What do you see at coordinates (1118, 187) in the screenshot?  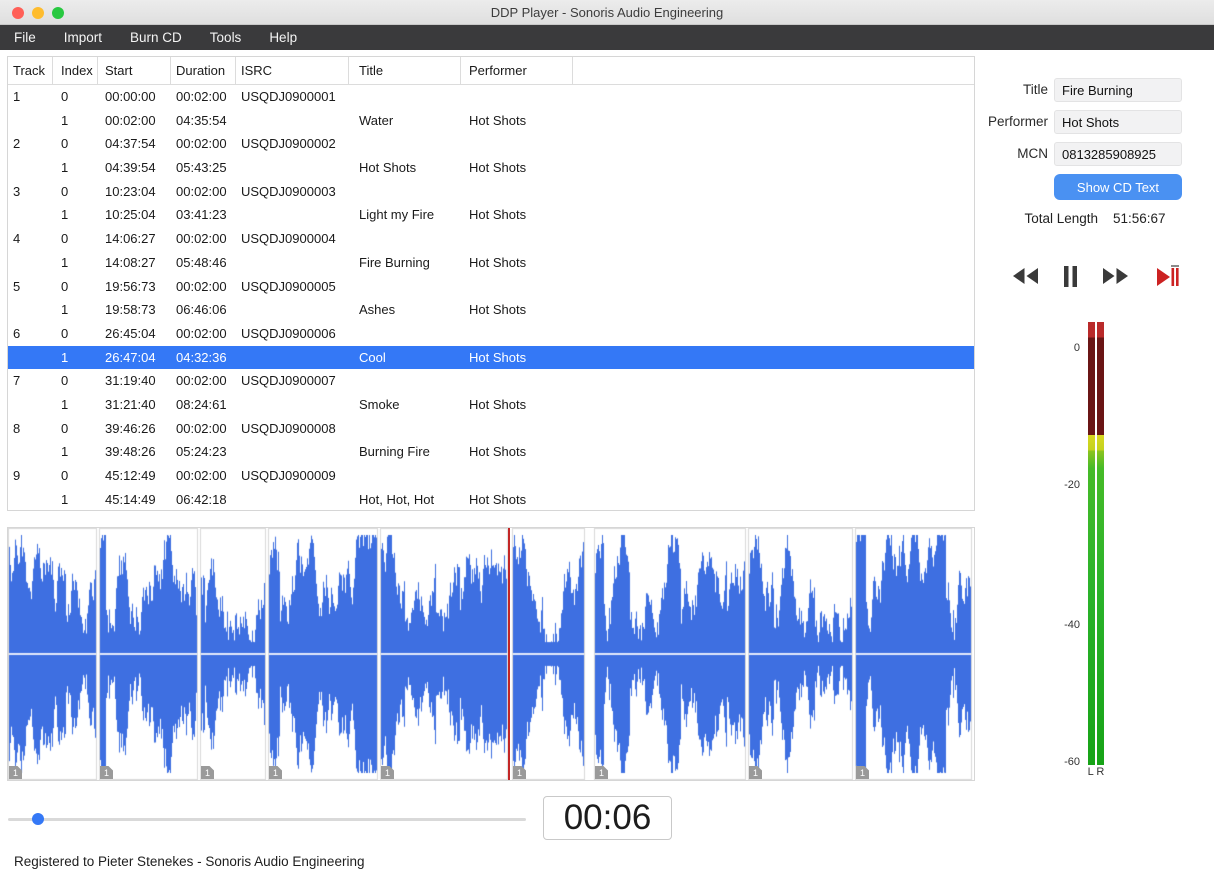 I see `show-cd-text-button: Show CD Text` at bounding box center [1118, 187].